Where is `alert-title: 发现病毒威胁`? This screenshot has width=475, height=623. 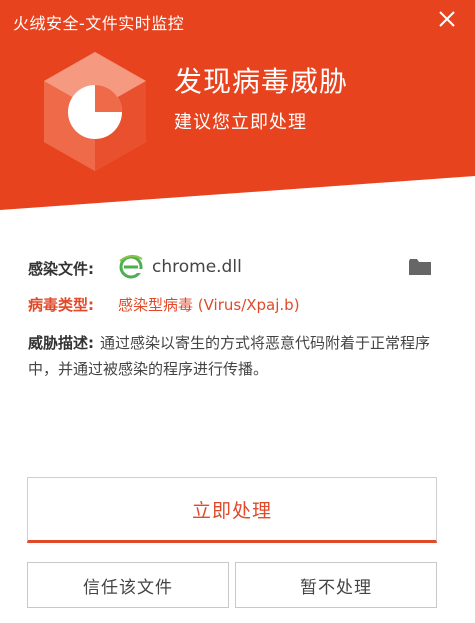
alert-title: 发现病毒威胁 is located at coordinates (261, 81).